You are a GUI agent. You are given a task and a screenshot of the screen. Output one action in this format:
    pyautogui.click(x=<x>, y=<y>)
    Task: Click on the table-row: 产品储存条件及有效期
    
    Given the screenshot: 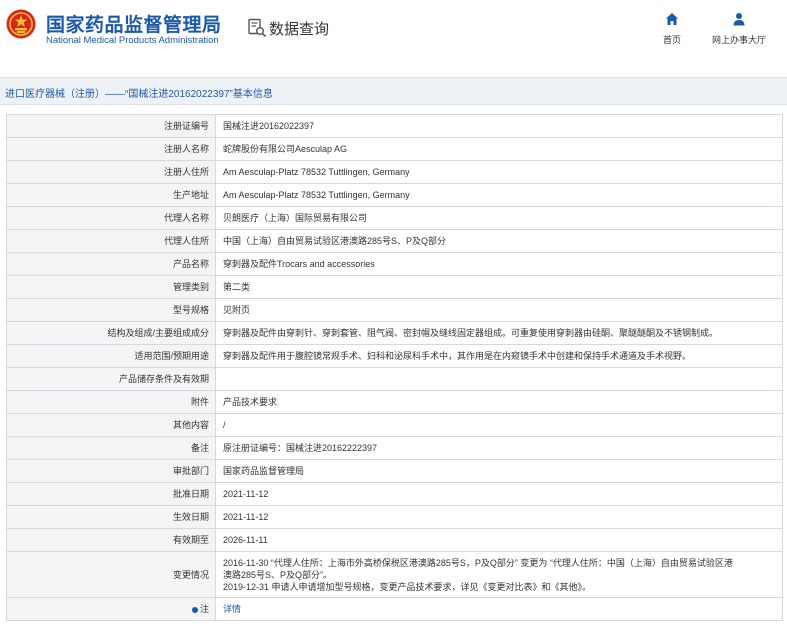 What is the action you would take?
    pyautogui.click(x=394, y=379)
    